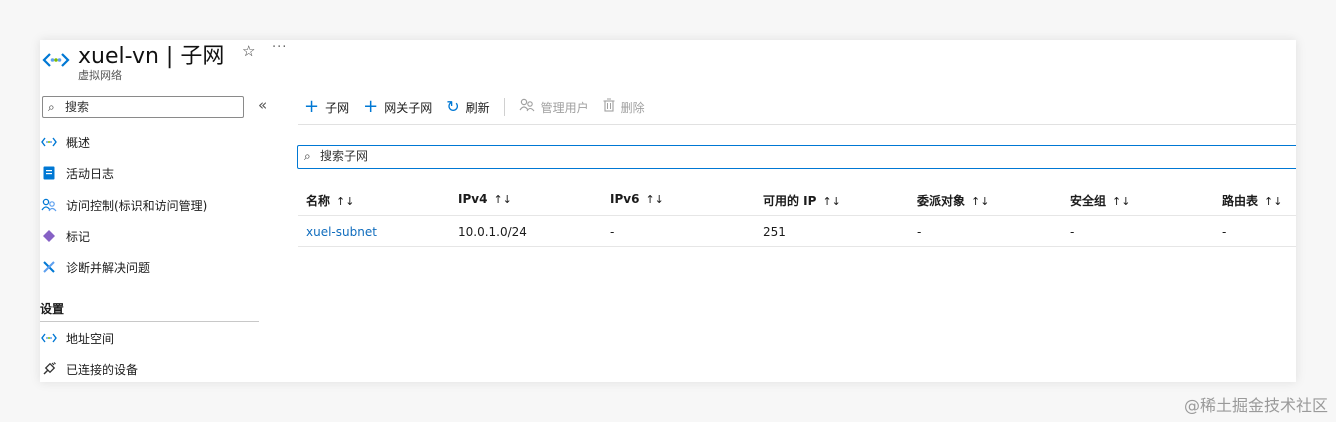 The width and height of the screenshot is (1336, 422). I want to click on page-subtitle: 虚拟网络, so click(100, 75).